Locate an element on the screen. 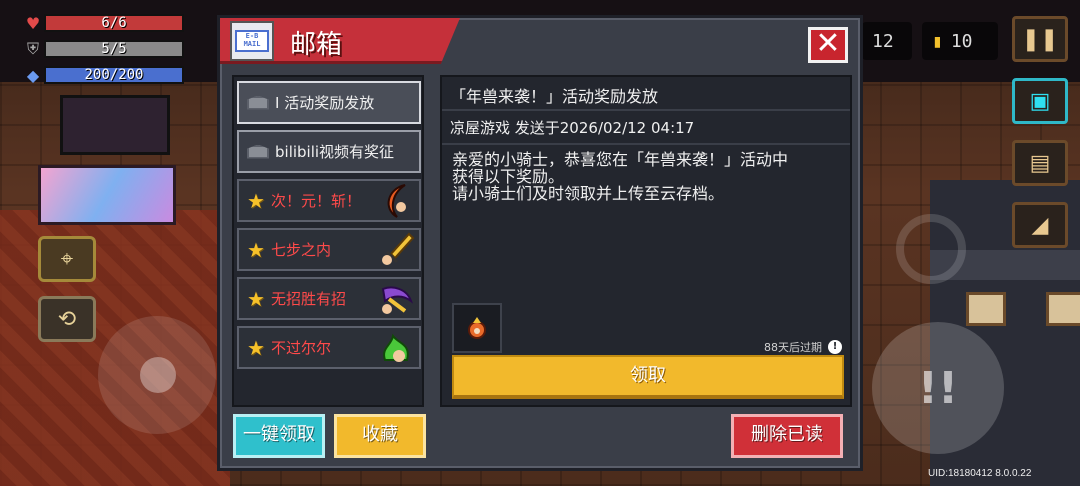  mail-icon-text: E-B MAIL is located at coordinates (252, 40).